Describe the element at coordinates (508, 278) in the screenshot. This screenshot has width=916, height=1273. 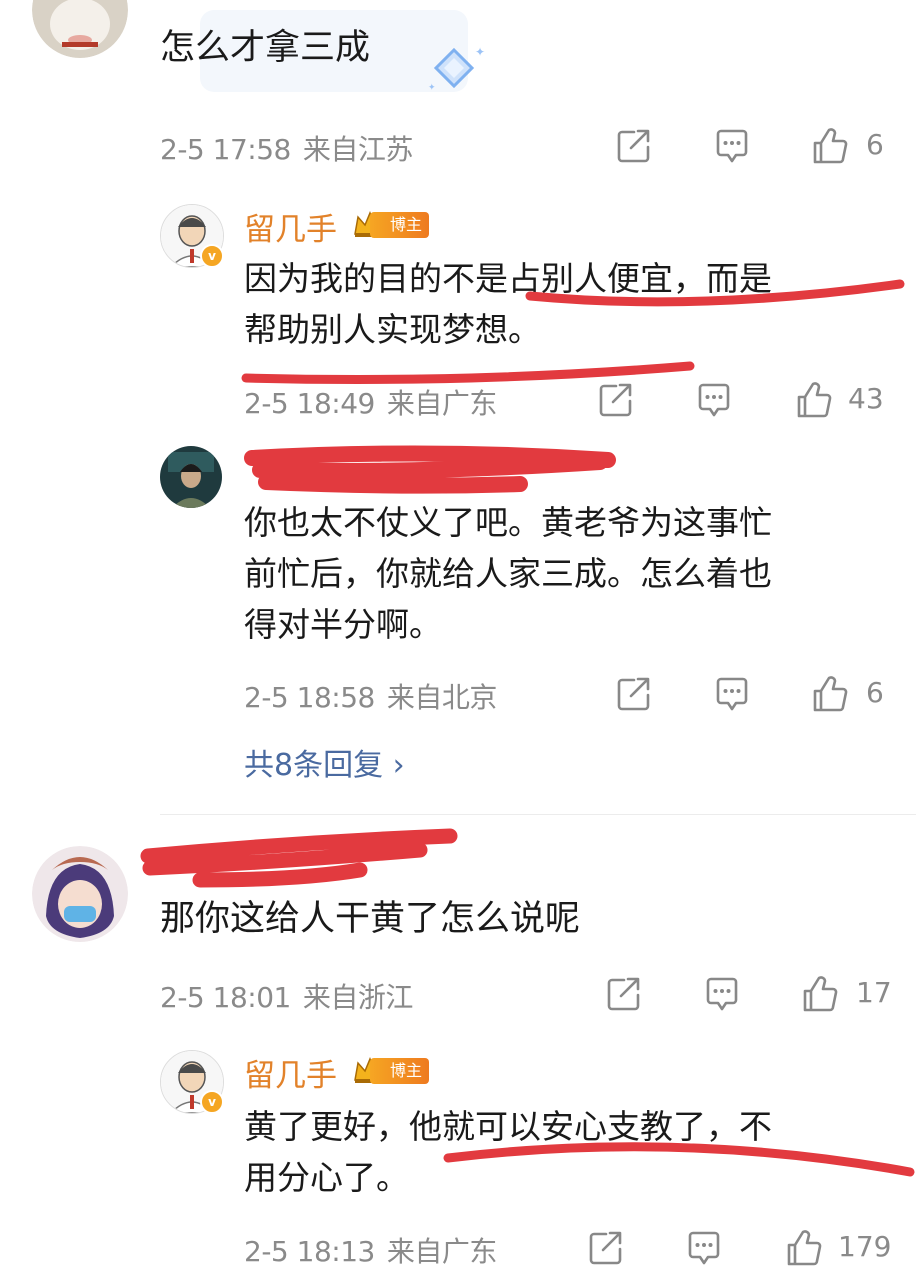
I see `reply-text-line: 因为我的目的不是占别人便宜，而是` at that location.